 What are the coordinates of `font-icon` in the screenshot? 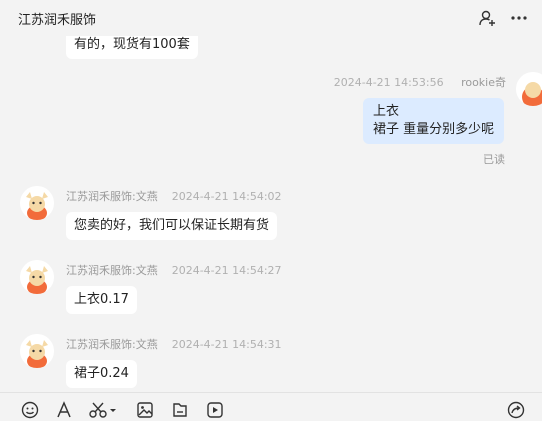 It's located at (64, 410).